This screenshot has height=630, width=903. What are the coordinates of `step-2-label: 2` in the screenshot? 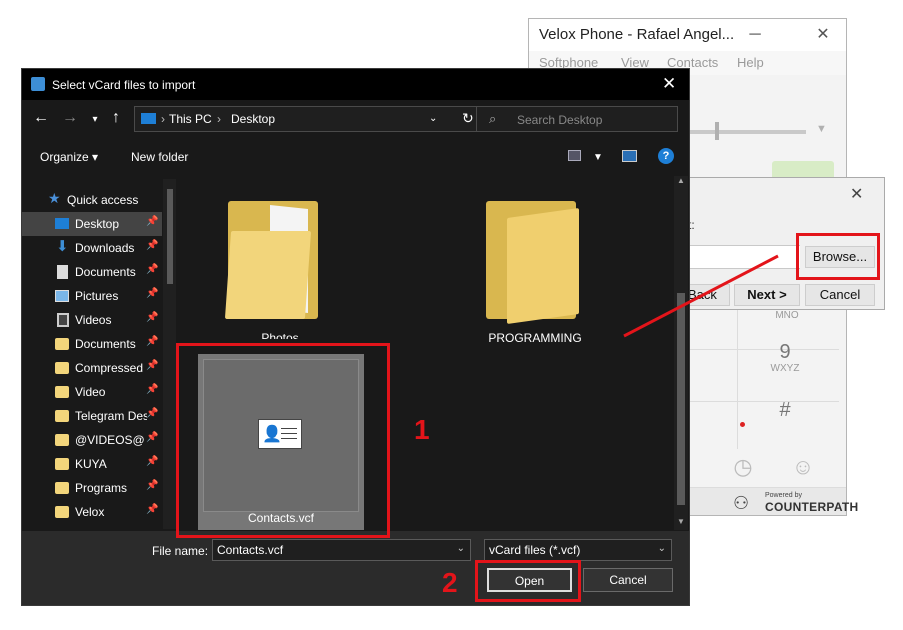 It's located at (450, 582).